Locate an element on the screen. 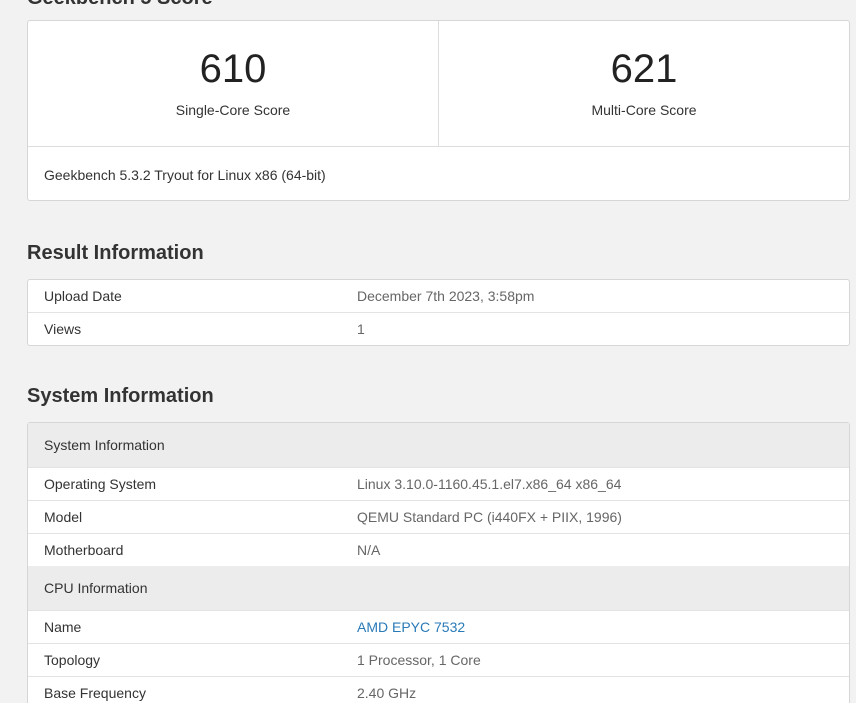 Image resolution: width=856 pixels, height=703 pixels. operating-system-label: Operating System is located at coordinates (100, 484).